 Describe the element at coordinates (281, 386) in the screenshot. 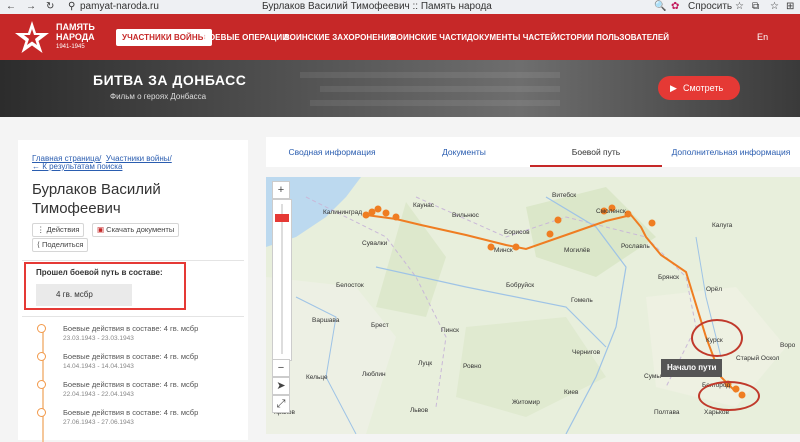

I see `geolocation-icon: ➤` at that location.